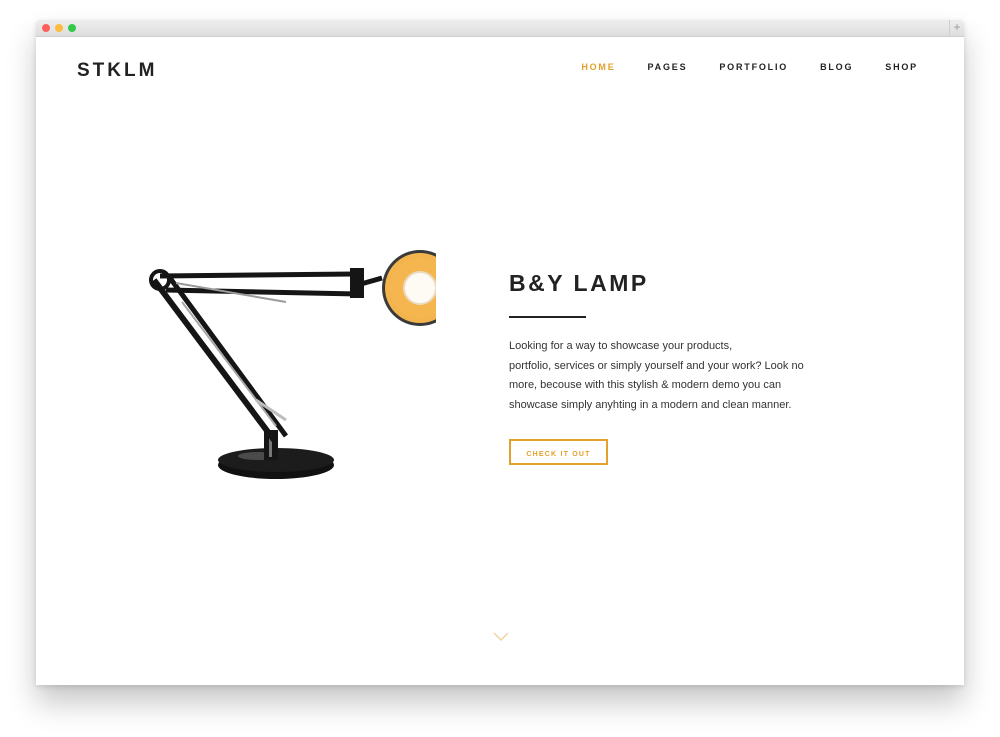 The height and width of the screenshot is (737, 1000). I want to click on maximize-window-button, so click(72, 28).